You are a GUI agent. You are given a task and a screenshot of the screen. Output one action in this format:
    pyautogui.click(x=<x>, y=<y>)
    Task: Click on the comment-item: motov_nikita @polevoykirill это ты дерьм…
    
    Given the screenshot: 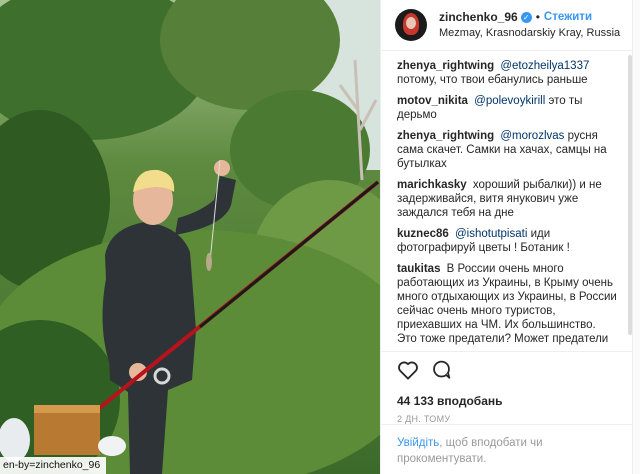 What is the action you would take?
    pyautogui.click(x=507, y=108)
    